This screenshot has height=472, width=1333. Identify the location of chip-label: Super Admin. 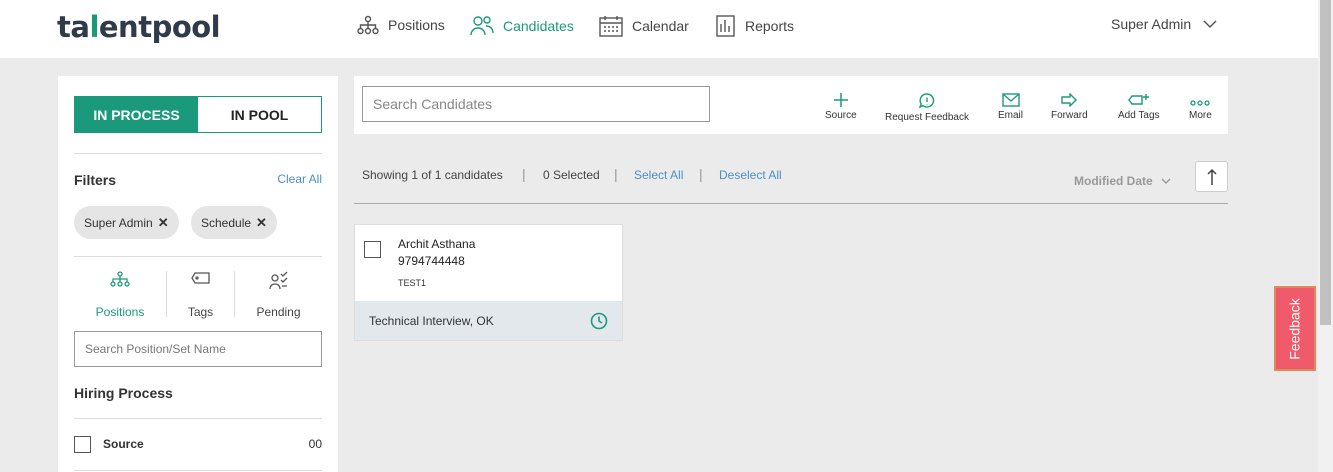
(118, 222).